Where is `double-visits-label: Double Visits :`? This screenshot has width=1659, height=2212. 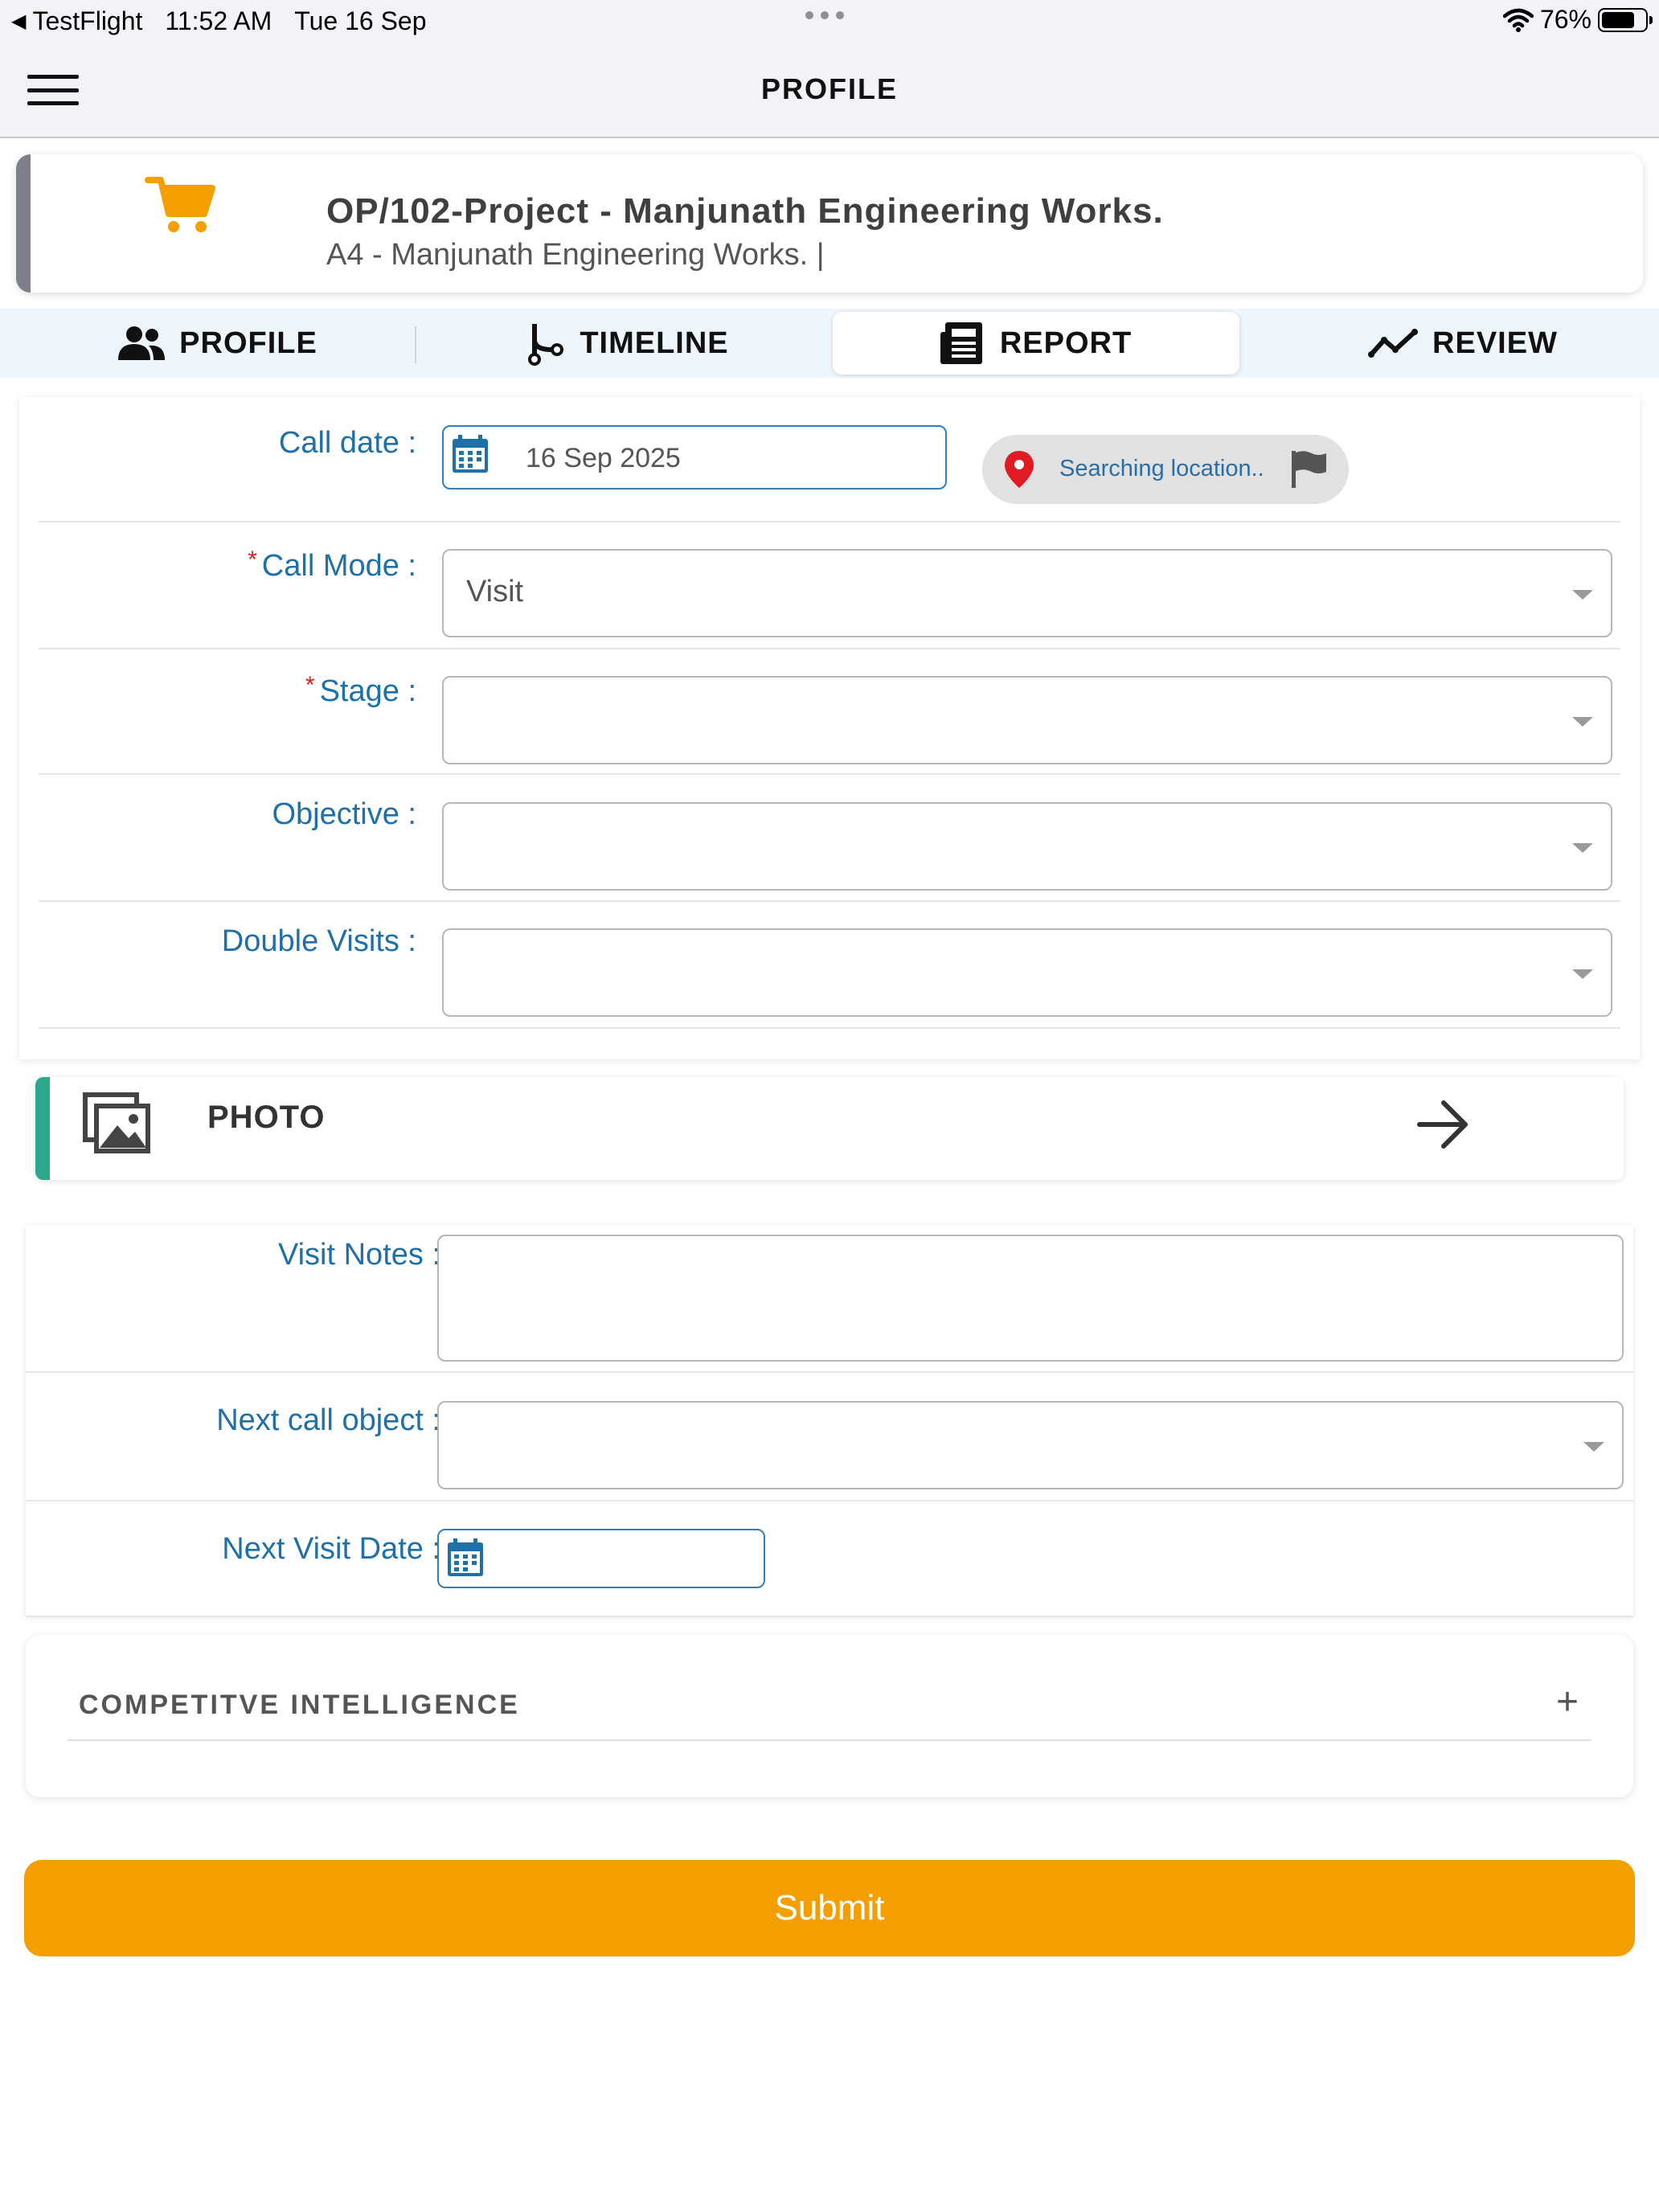
double-visits-label: Double Visits : is located at coordinates (318, 941).